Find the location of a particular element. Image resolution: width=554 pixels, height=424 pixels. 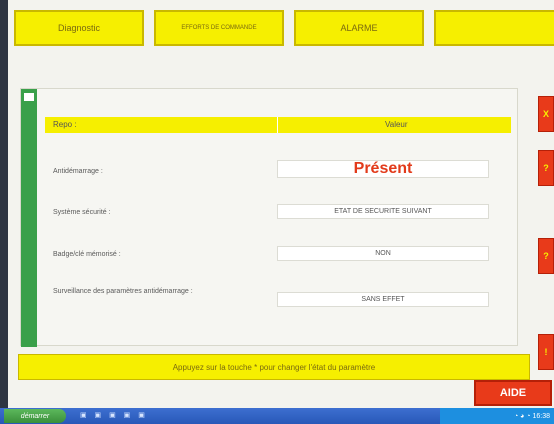

header-separator is located at coordinates (277, 125).